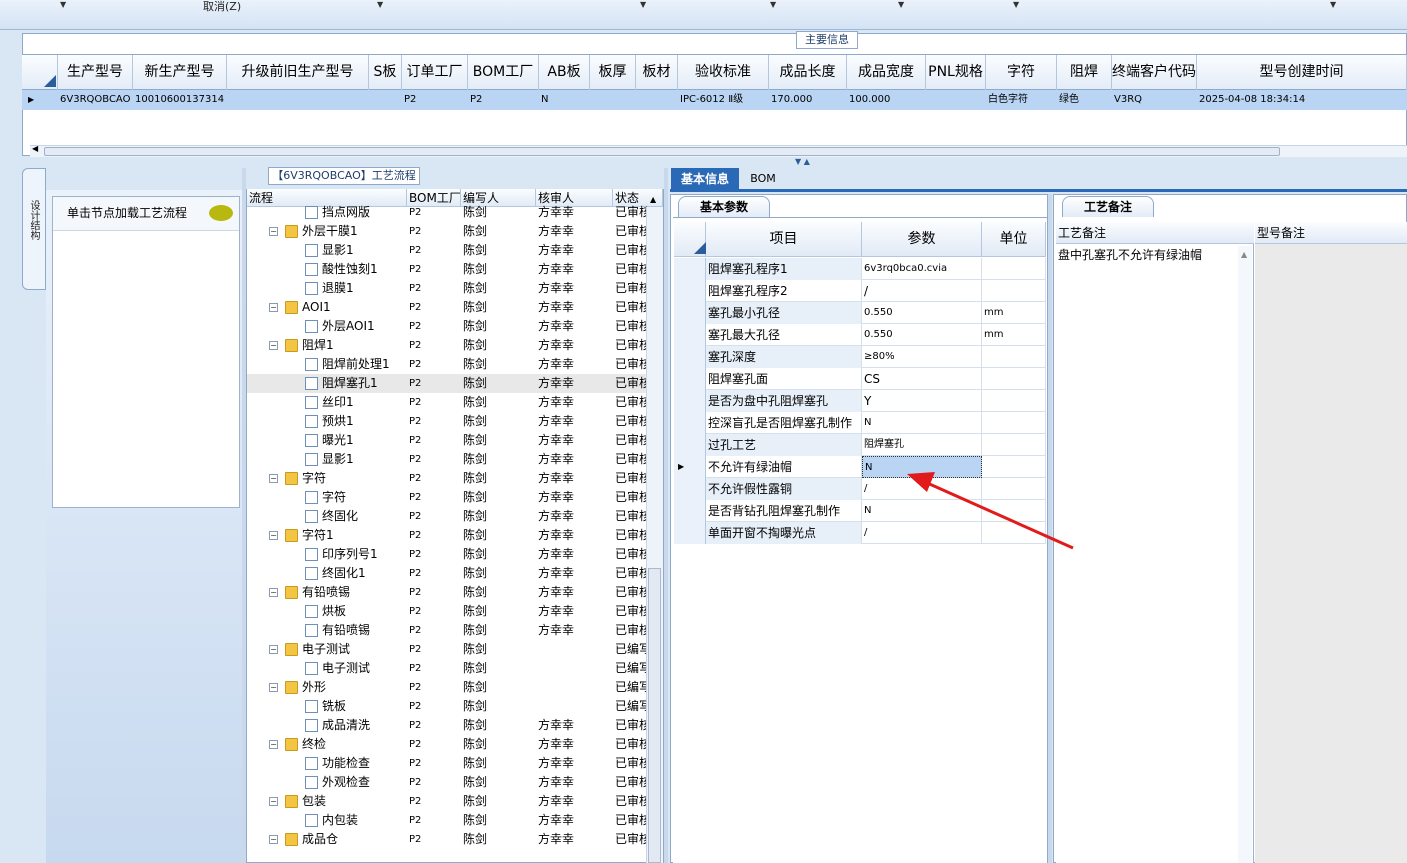 Image resolution: width=1407 pixels, height=863 pixels. I want to click on table-cell: P2, so click(503, 100).